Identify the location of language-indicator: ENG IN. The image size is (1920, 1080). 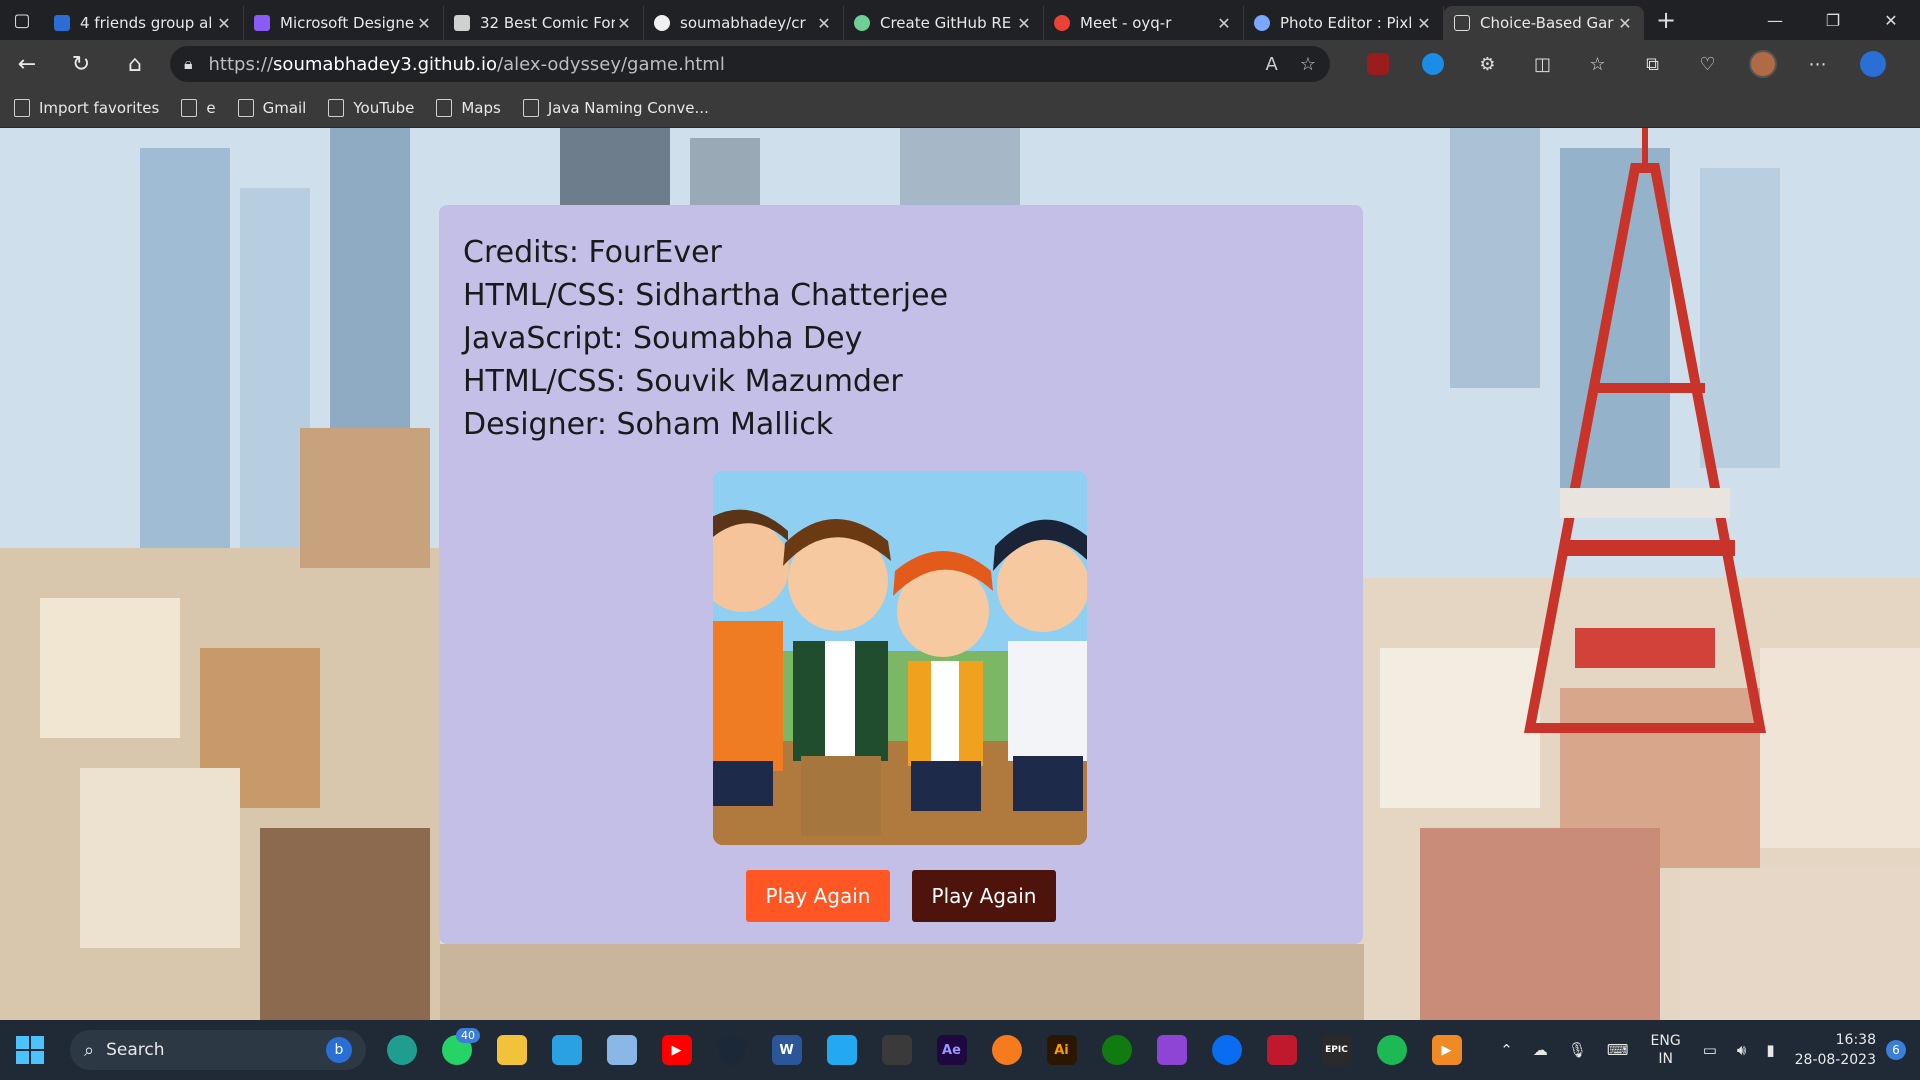
(1666, 1050).